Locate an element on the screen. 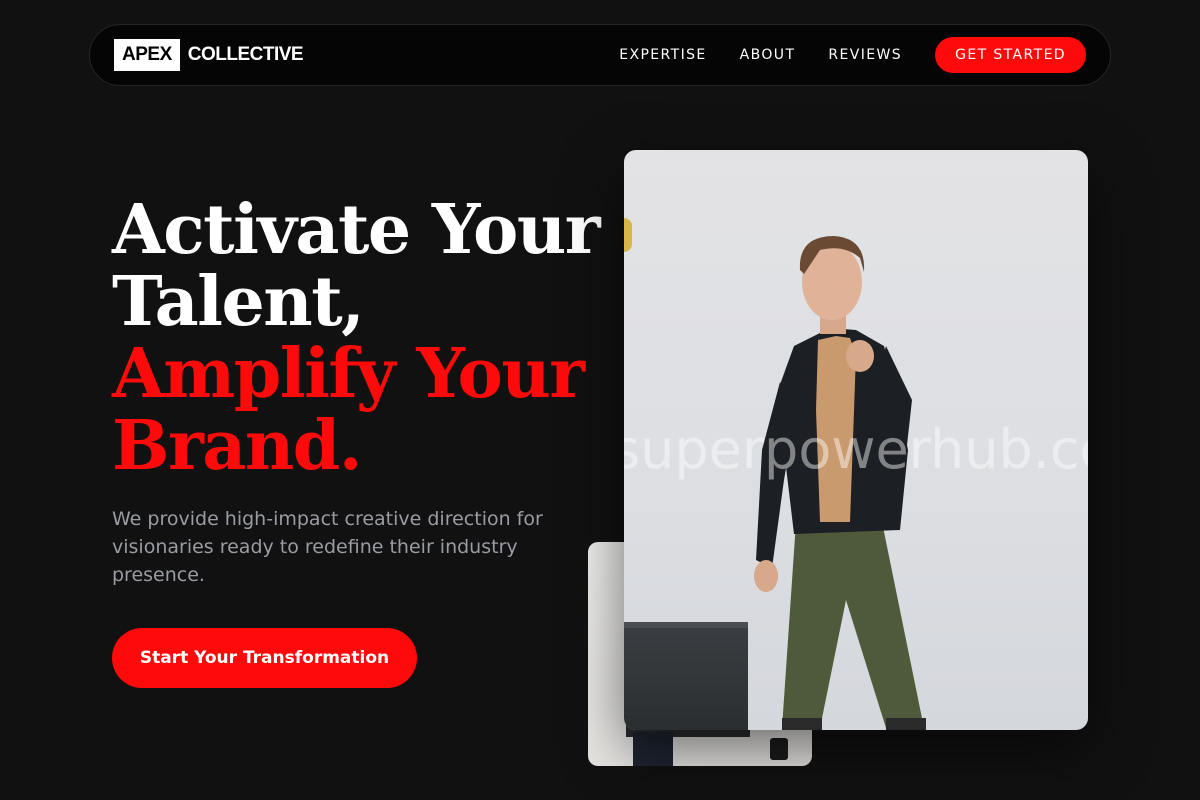 This screenshot has width=1200, height=800. brand-logo: APEX COLLECTIVE is located at coordinates (209, 55).